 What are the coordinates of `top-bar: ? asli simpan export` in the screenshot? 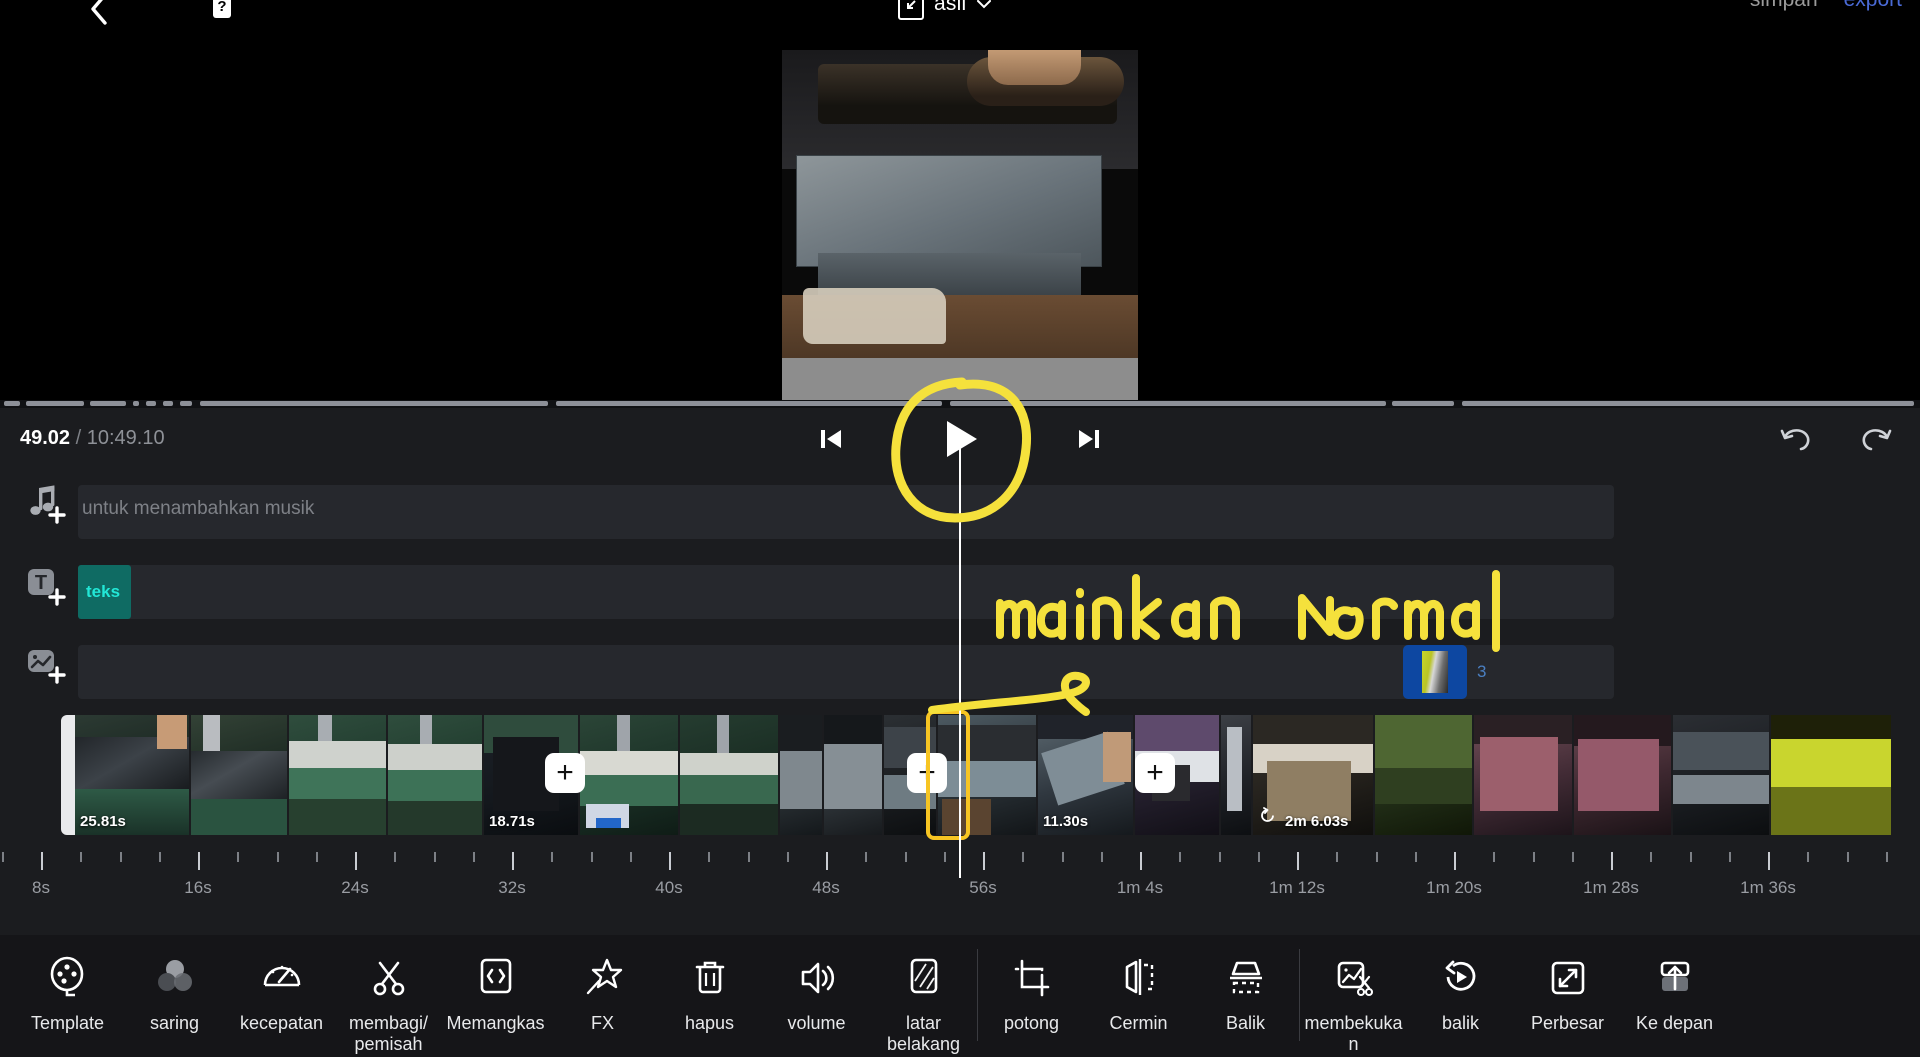 It's located at (960, 14).